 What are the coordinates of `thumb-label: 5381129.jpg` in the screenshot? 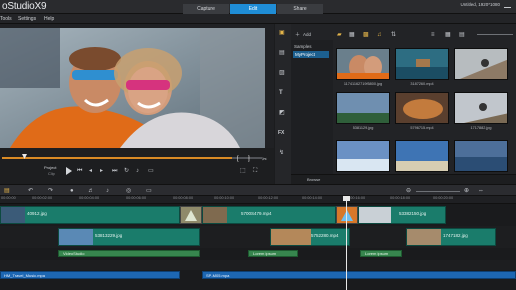 It's located at (363, 128).